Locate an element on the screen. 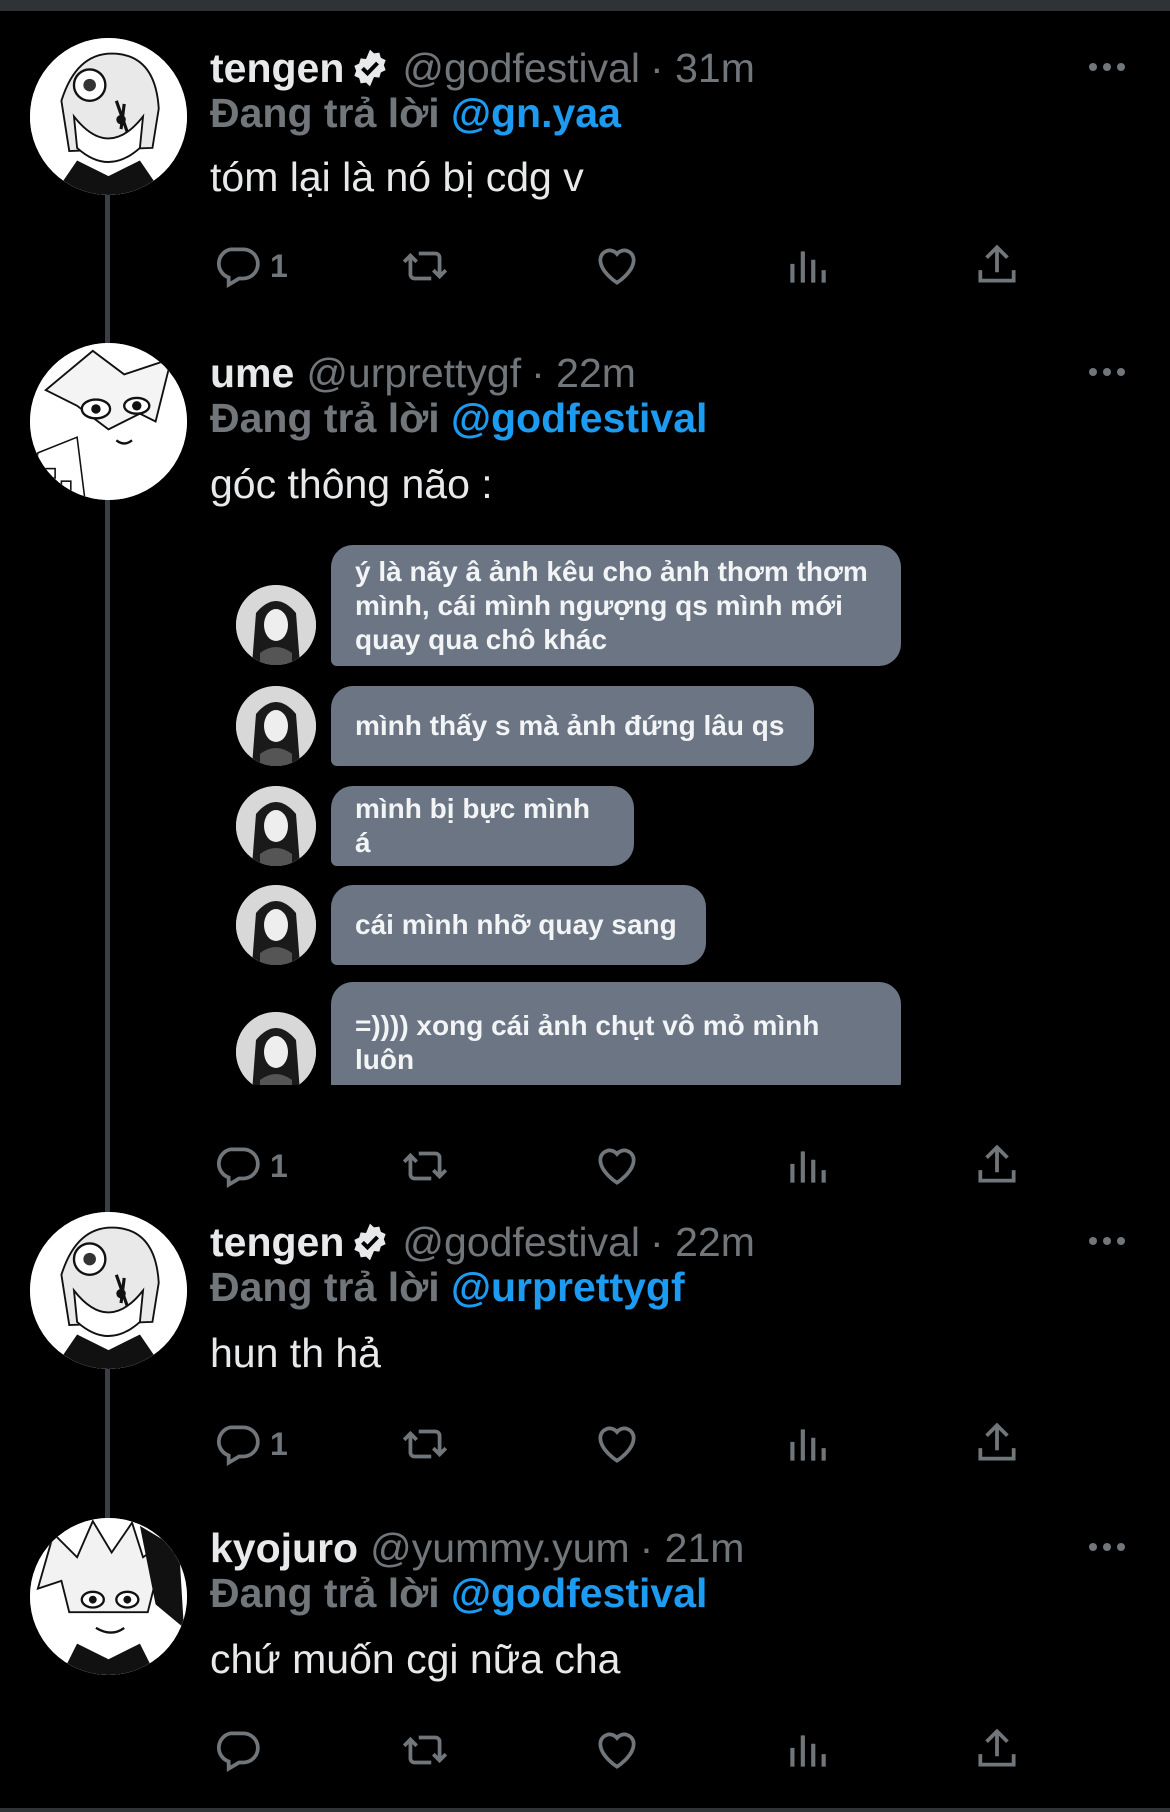  chat-bubble: mình bị bực mình á is located at coordinates (482, 826).